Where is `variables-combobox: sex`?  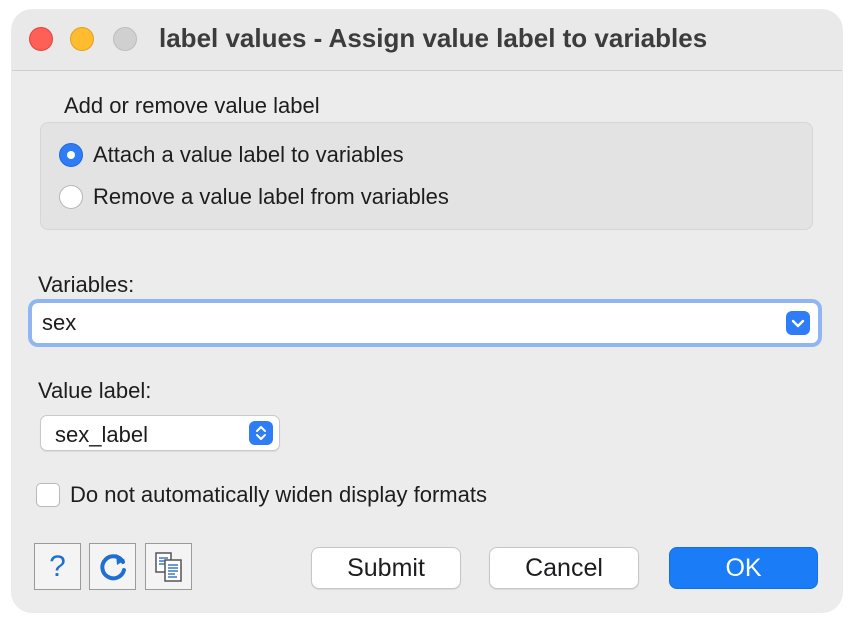
variables-combobox: sex is located at coordinates (425, 323).